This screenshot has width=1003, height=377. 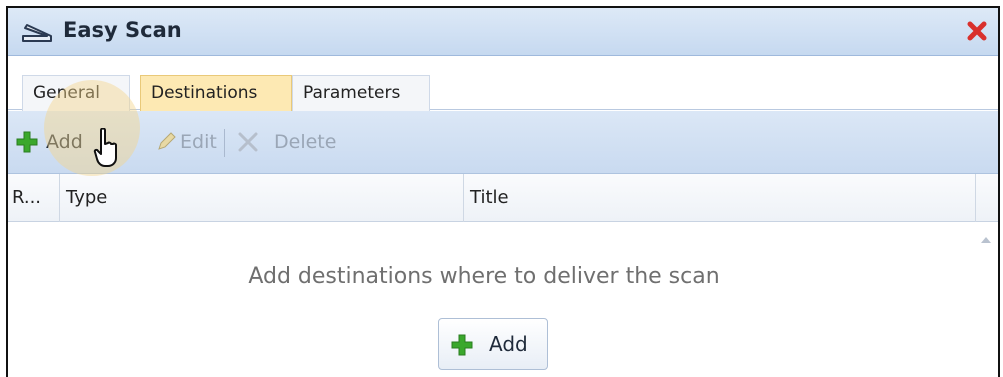 What do you see at coordinates (216, 93) in the screenshot?
I see `tab-destinations: Destinations` at bounding box center [216, 93].